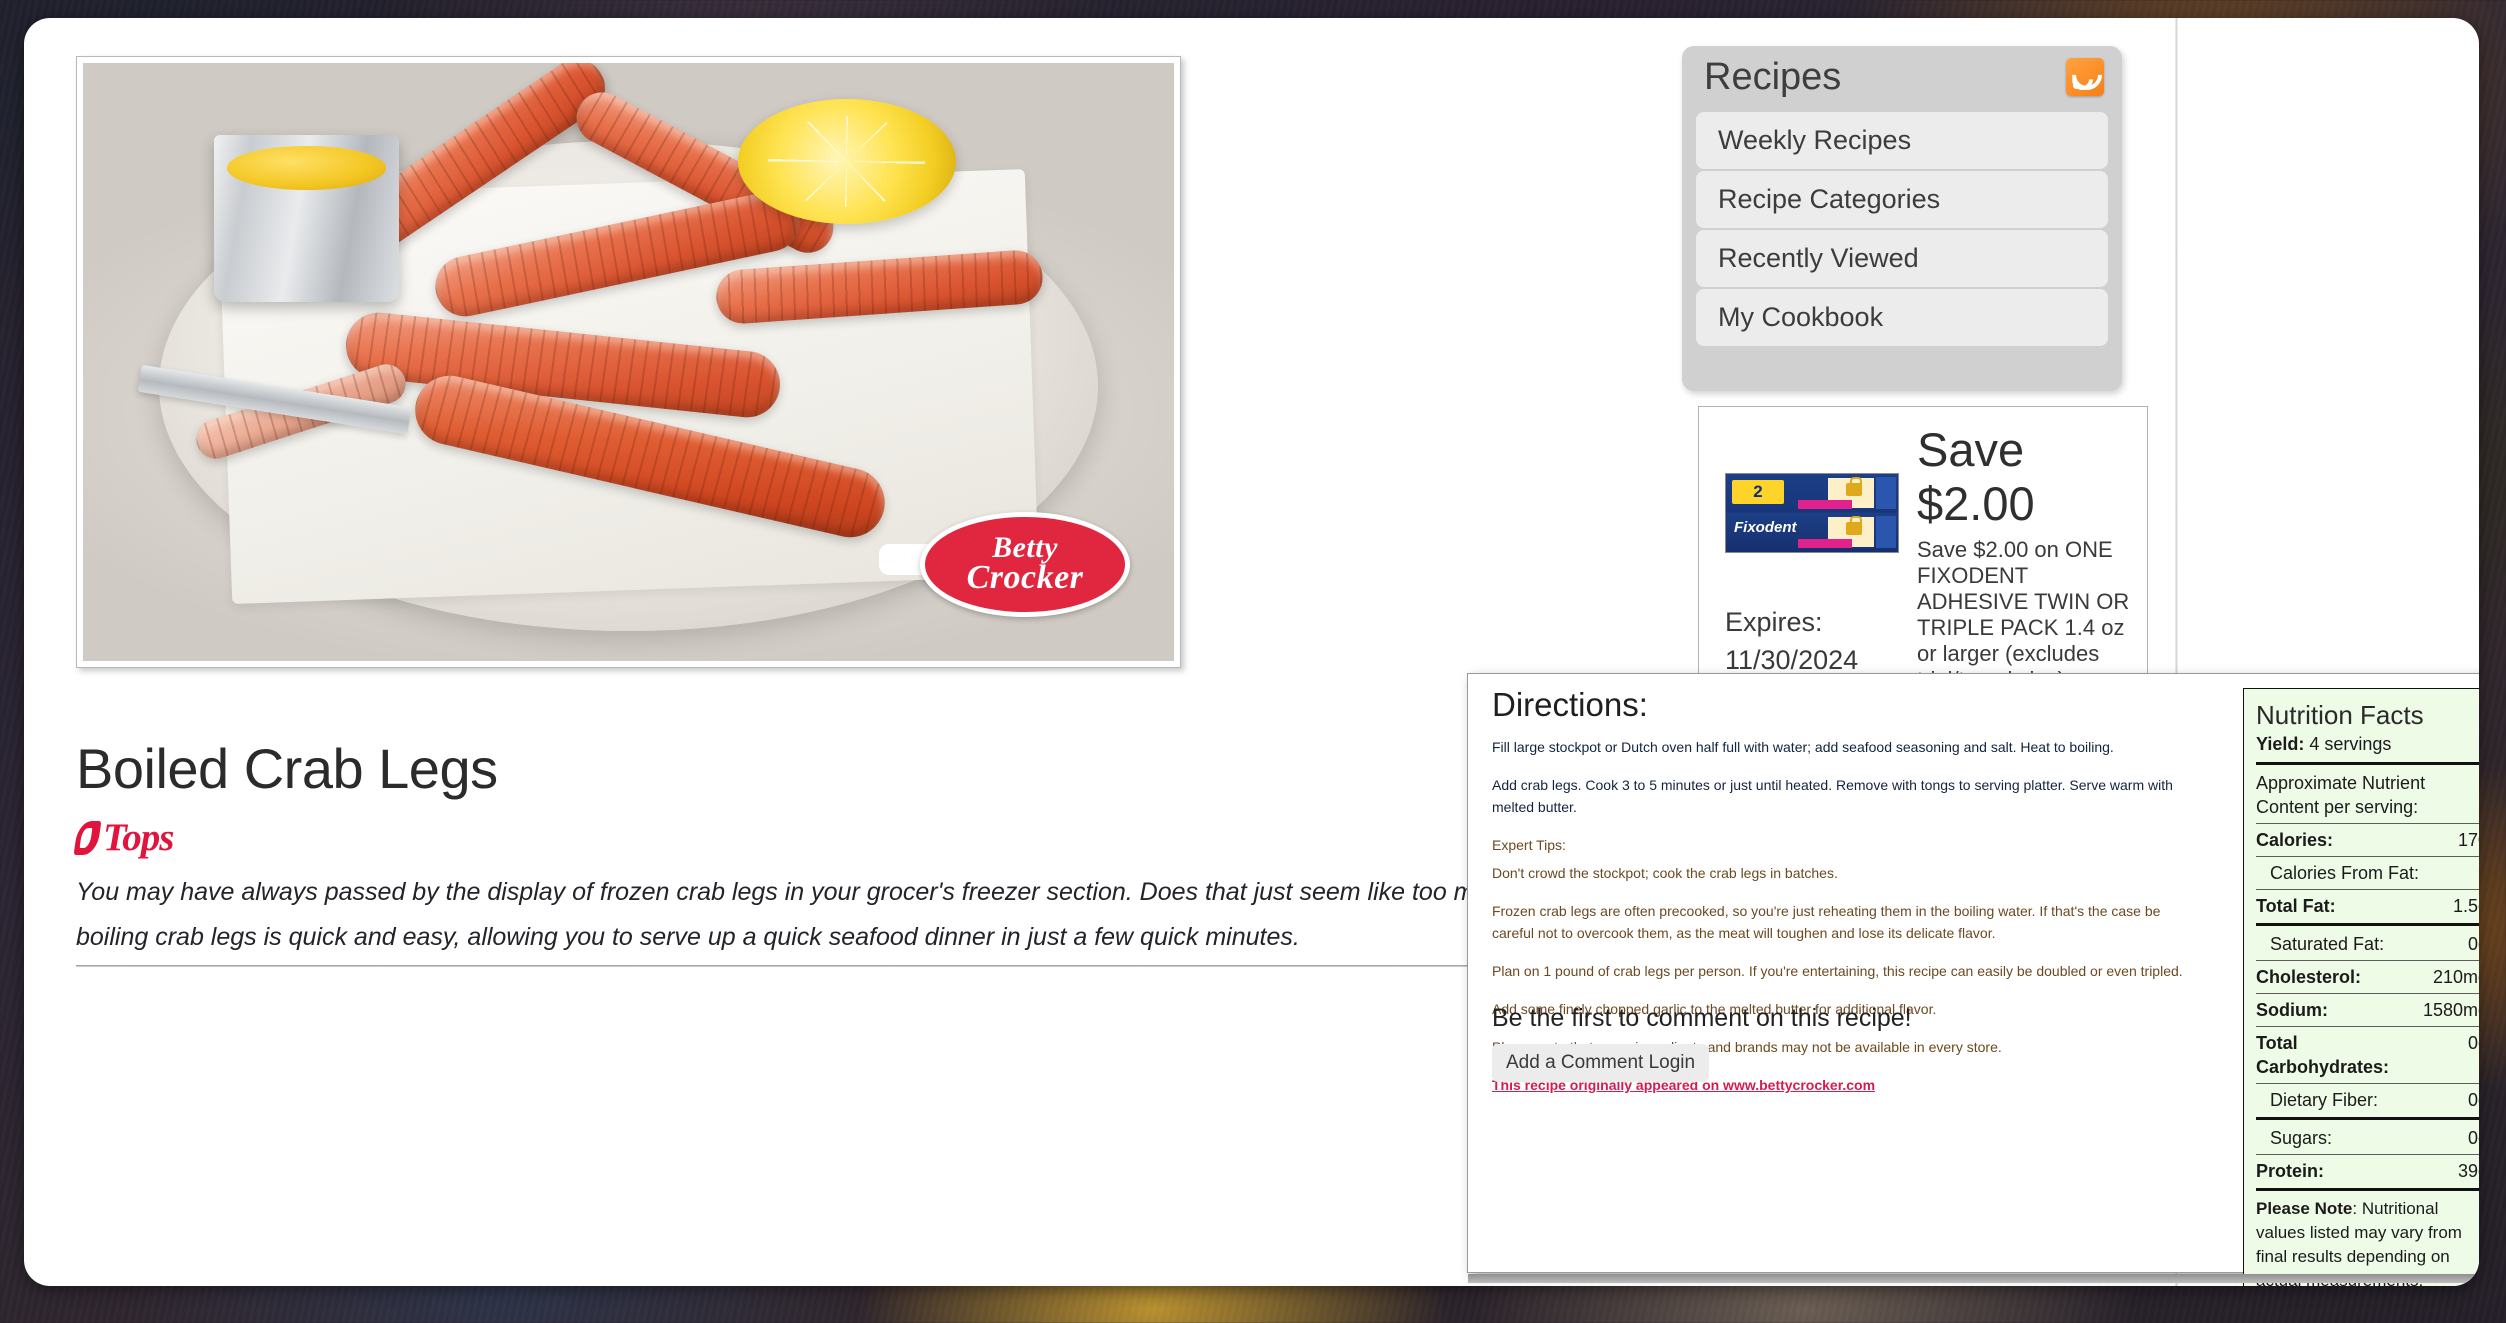  Describe the element at coordinates (138, 837) in the screenshot. I see `tops-wordmark: Tops` at that location.